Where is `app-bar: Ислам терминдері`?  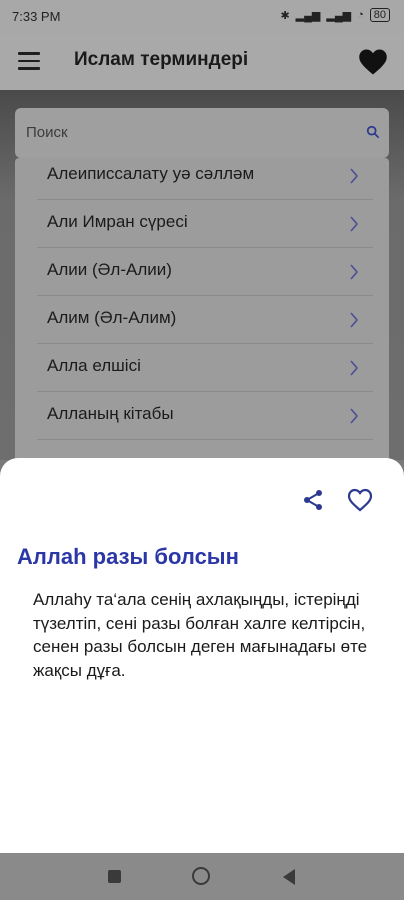
app-bar: Ислам терминдері is located at coordinates (202, 62).